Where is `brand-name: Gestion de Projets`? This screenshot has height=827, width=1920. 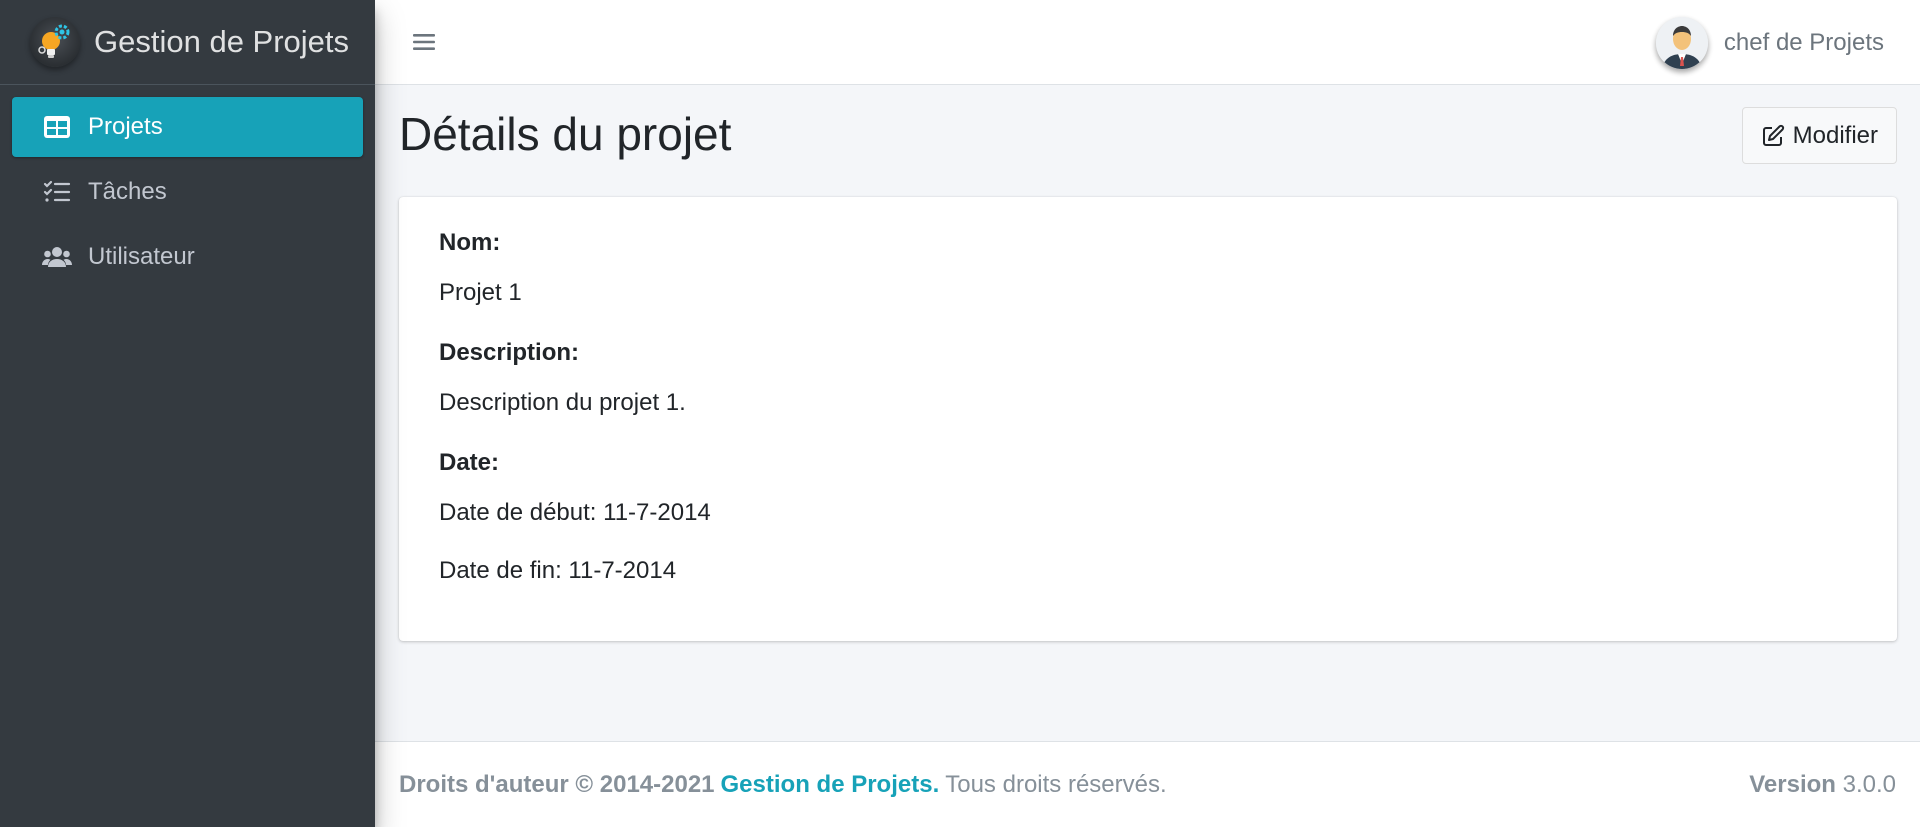
brand-name: Gestion de Projets is located at coordinates (222, 41).